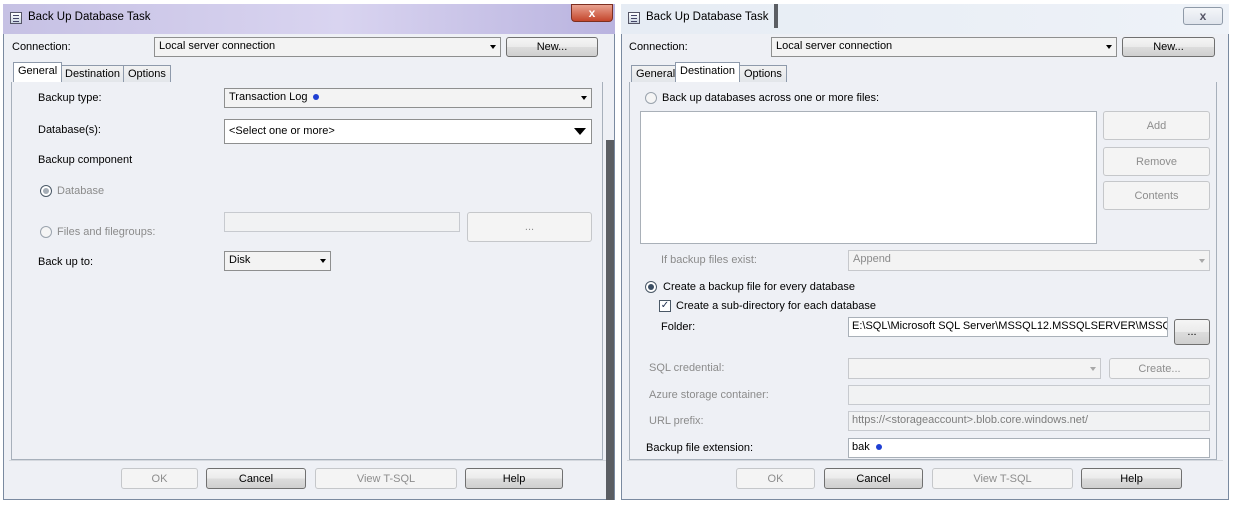 This screenshot has height=510, width=1242. I want to click on dropdown-button, so click(580, 131).